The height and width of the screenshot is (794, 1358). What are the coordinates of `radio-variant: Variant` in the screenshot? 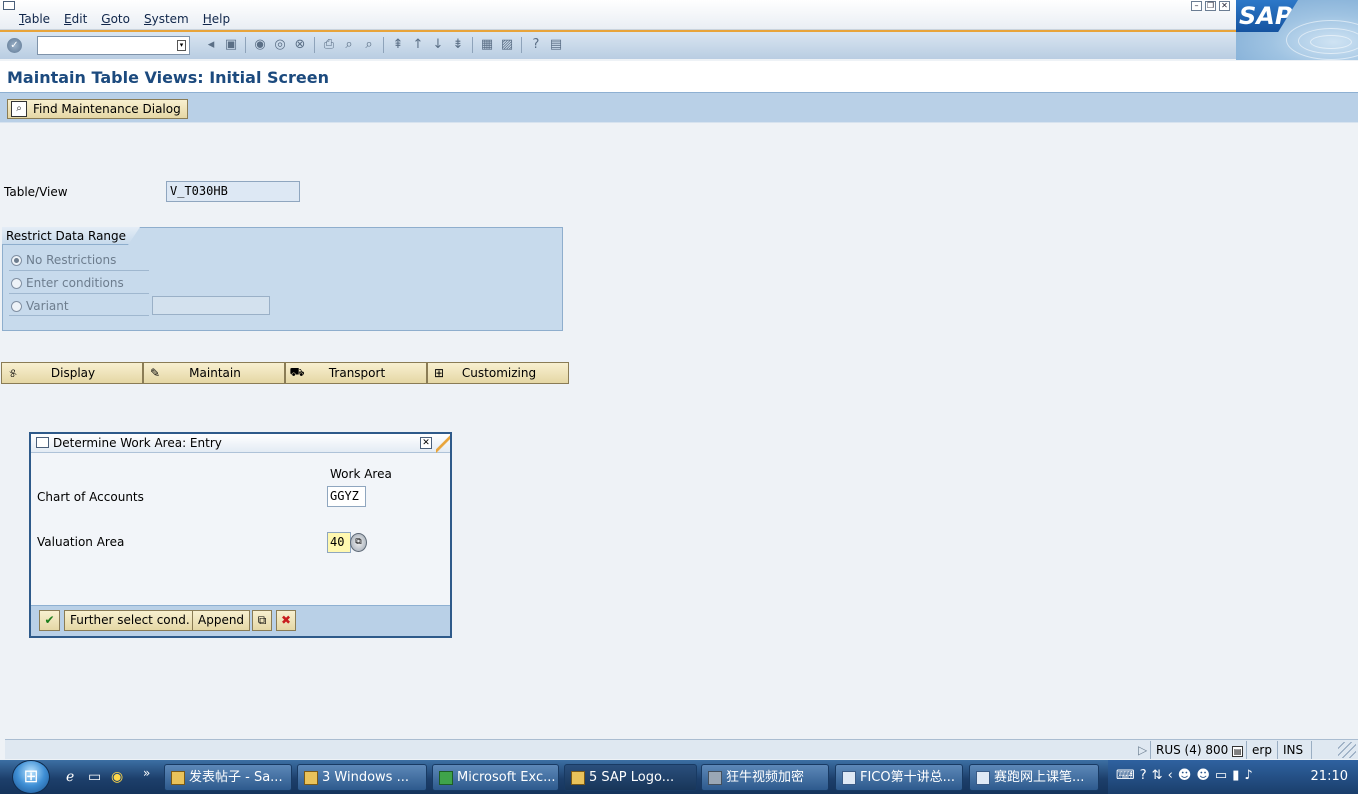 It's located at (40, 306).